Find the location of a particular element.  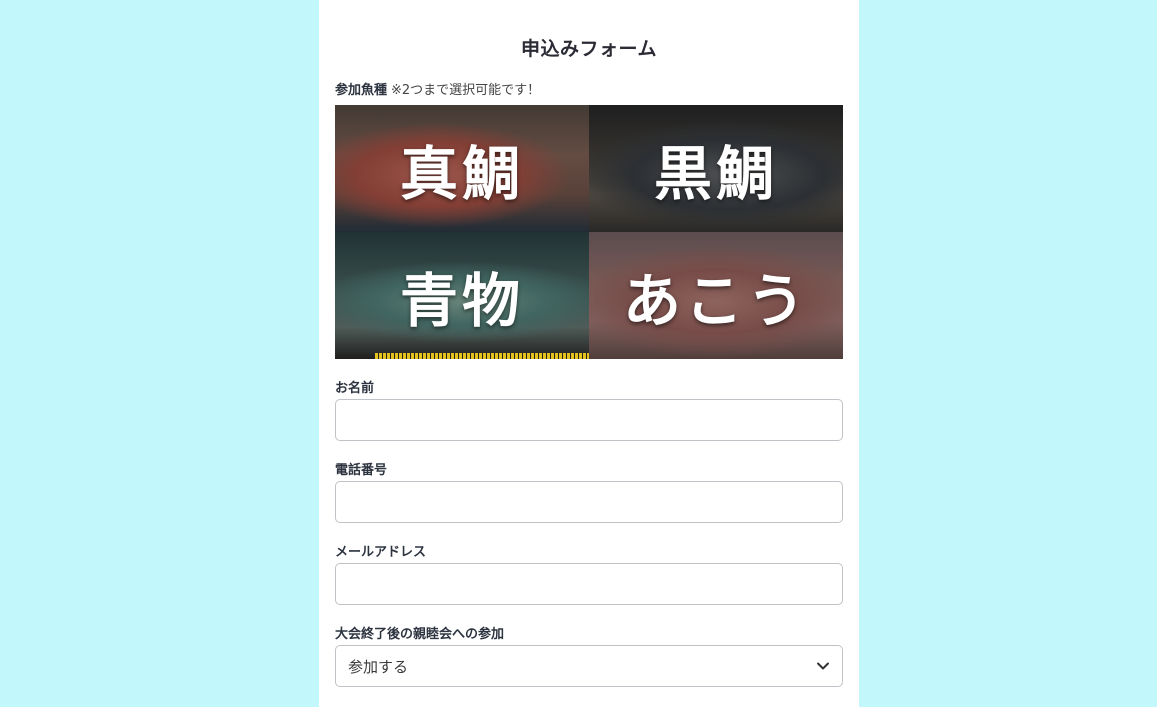

species-label: 参加魚種 ※2つまで選択可能です！ is located at coordinates (437, 88).